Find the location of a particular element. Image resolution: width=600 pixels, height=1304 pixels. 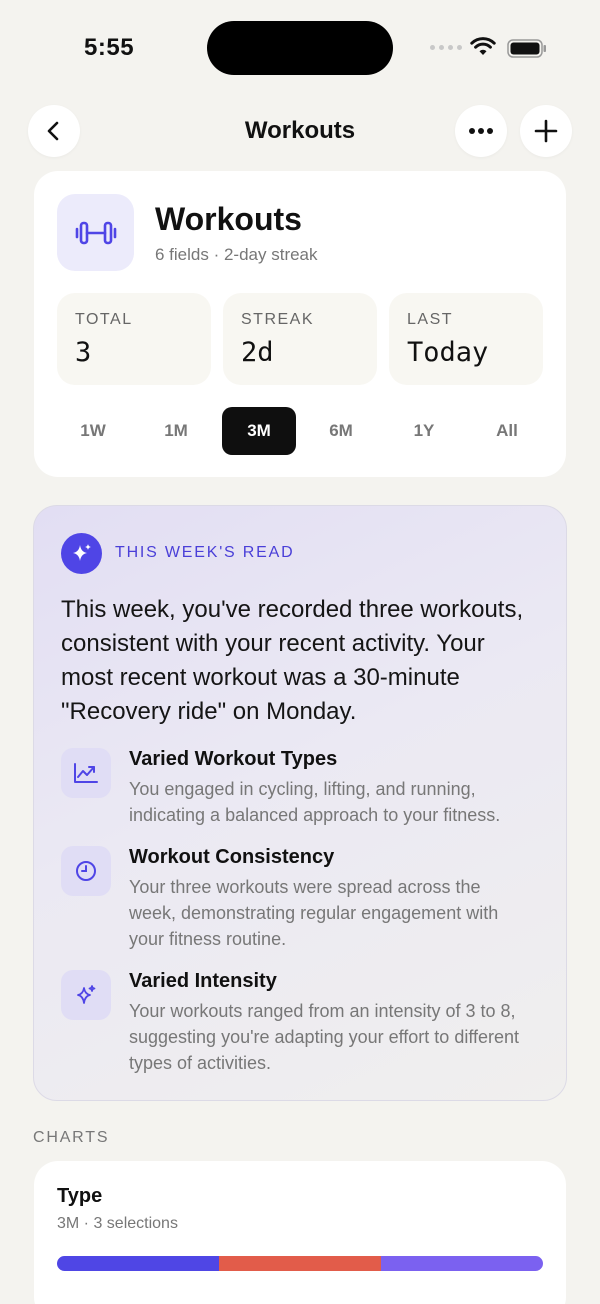

tracker-title: Workouts is located at coordinates (228, 219).